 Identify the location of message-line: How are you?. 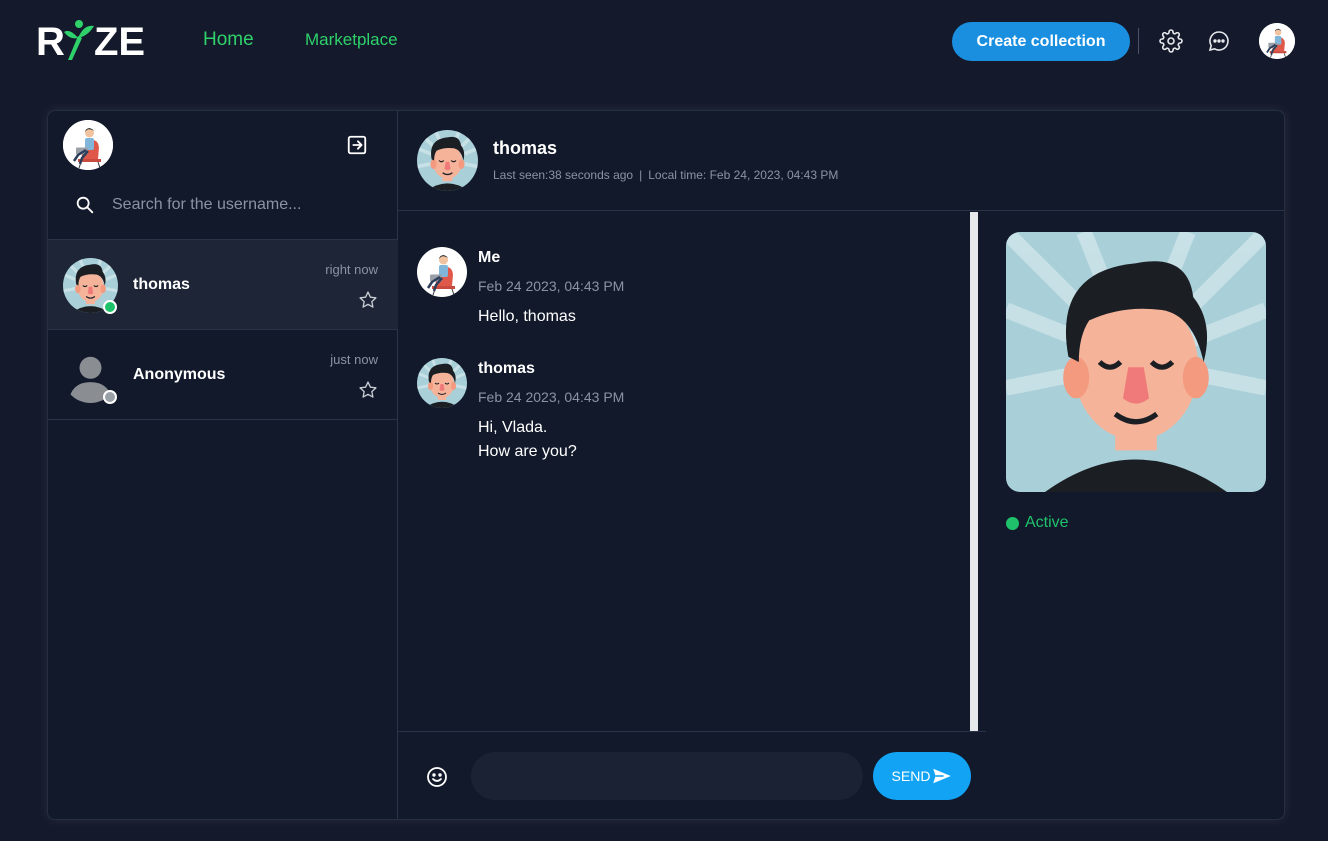
(527, 451).